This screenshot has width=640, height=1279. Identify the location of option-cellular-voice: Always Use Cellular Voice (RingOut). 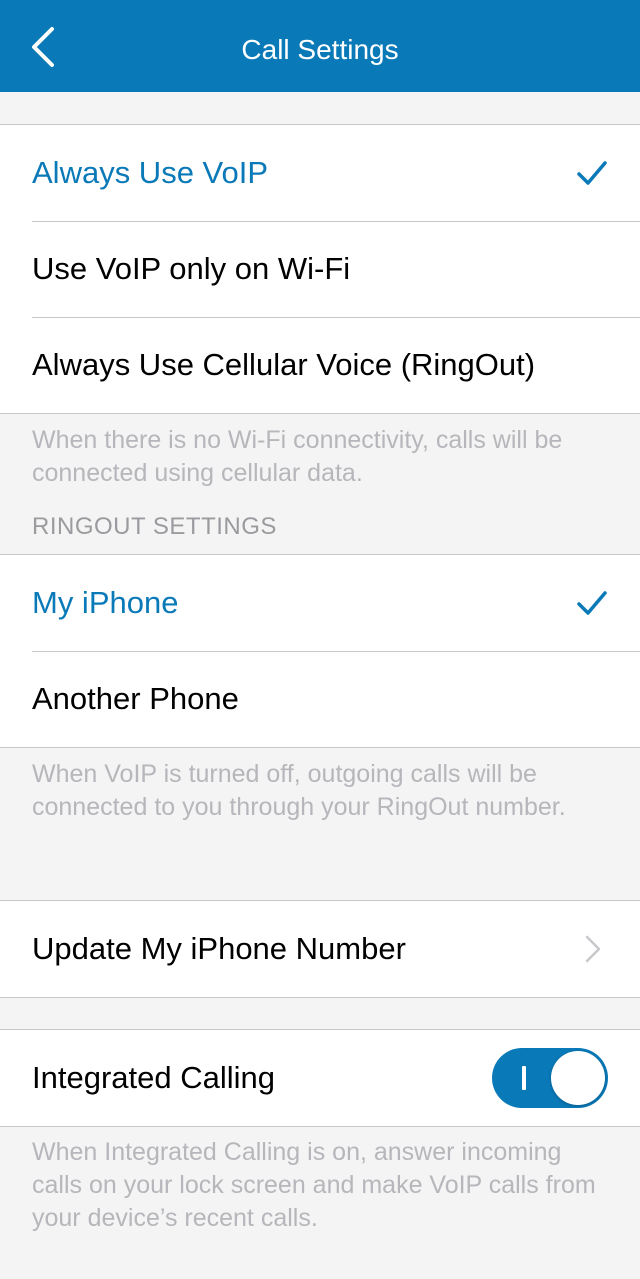
(320, 365).